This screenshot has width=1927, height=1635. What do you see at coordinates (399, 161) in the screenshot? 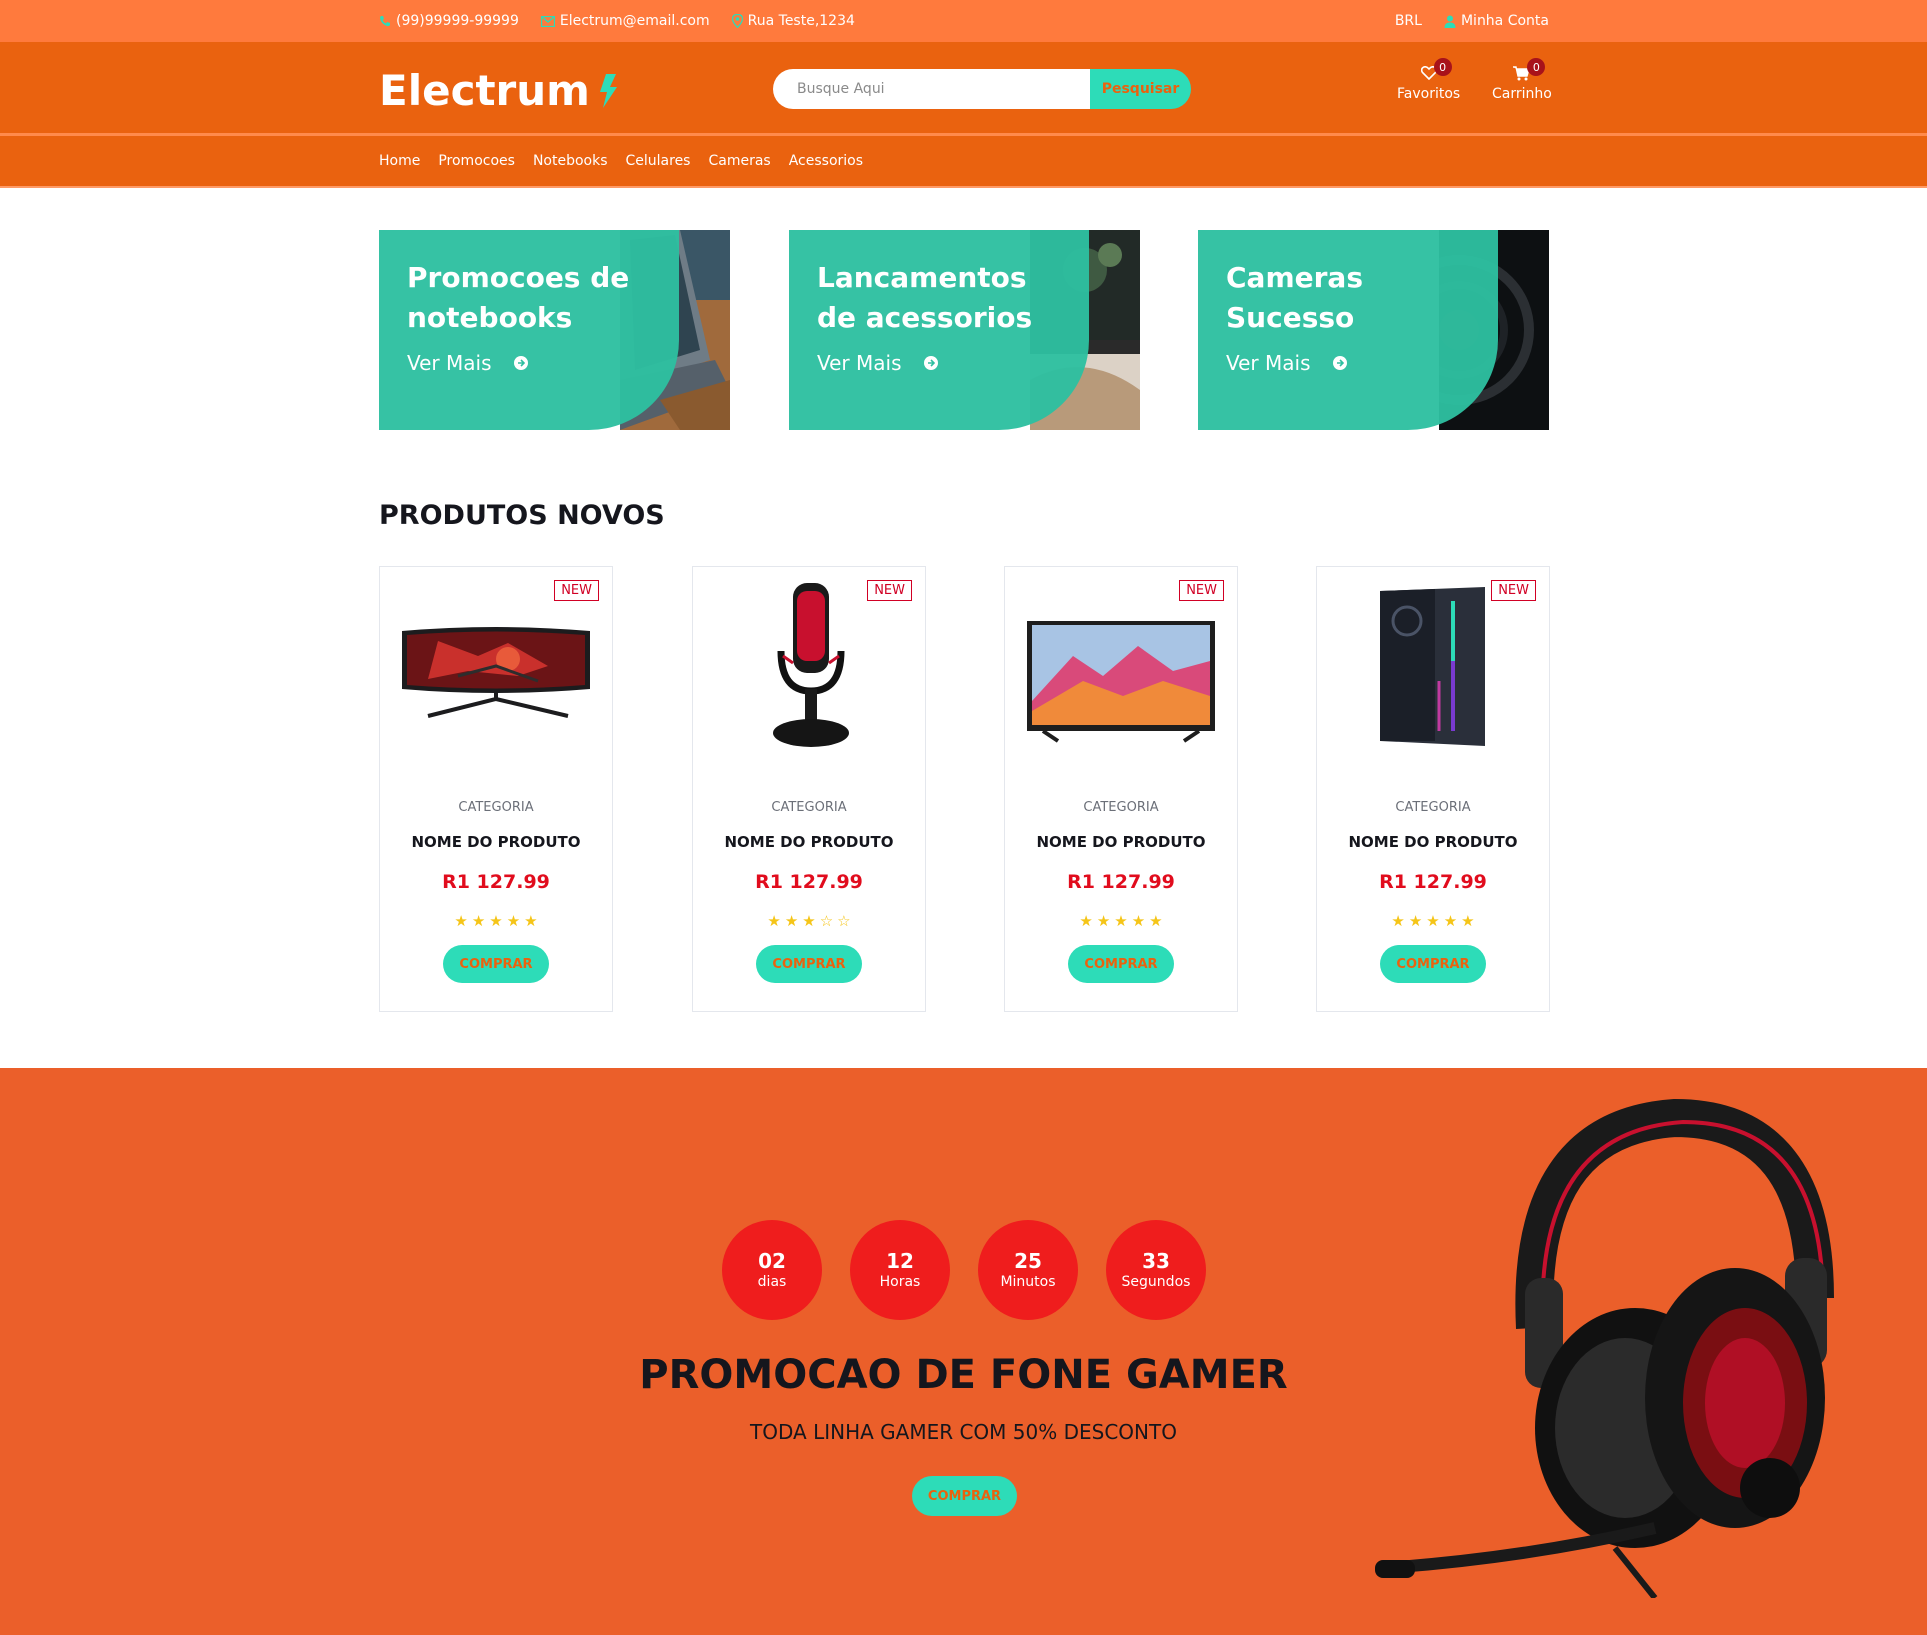
I see `nav-item-home: Home` at bounding box center [399, 161].